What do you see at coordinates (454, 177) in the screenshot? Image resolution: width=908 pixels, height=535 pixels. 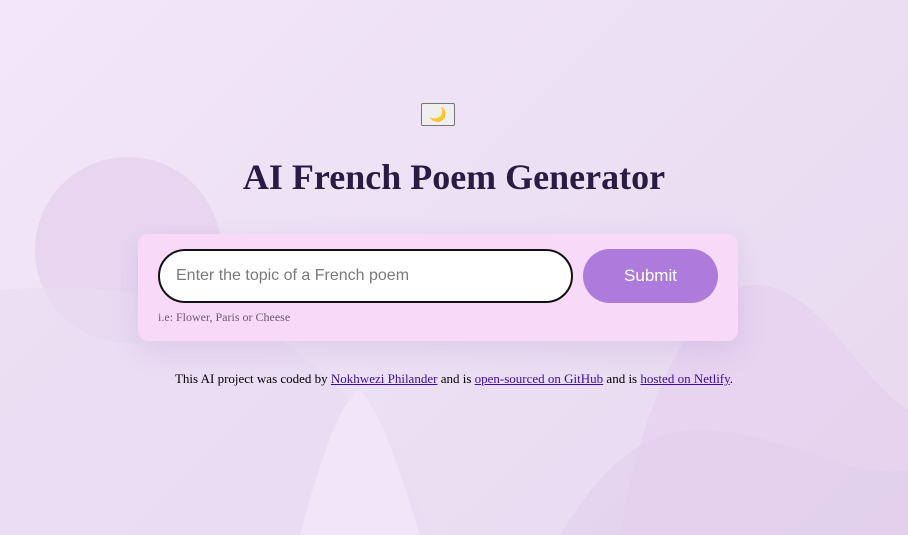 I see `page-title: AI French Poem Generator` at bounding box center [454, 177].